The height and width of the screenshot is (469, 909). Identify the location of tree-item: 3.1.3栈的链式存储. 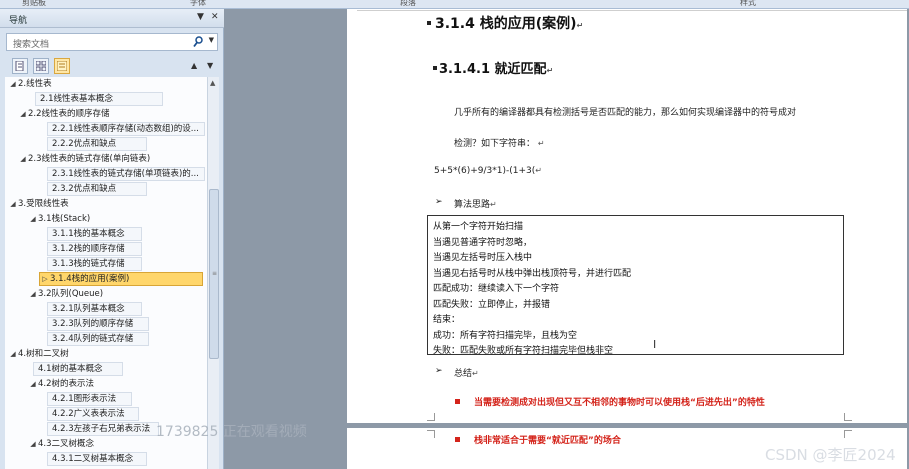
(94, 264).